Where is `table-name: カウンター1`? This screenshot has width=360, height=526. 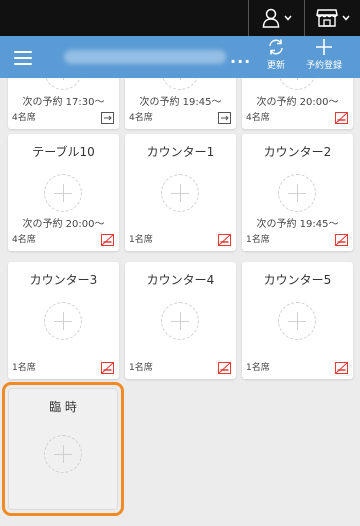 table-name: カウンター1 is located at coordinates (180, 152).